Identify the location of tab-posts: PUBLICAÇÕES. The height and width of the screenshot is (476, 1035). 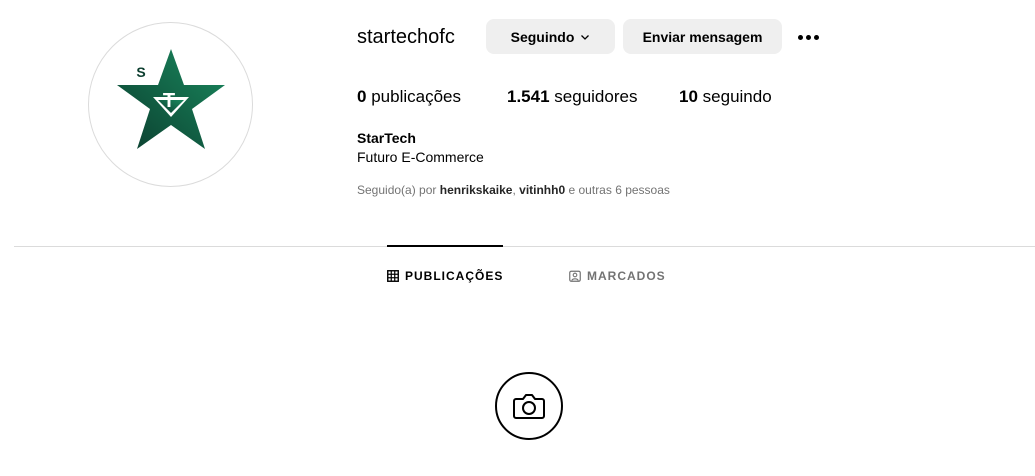
(445, 276).